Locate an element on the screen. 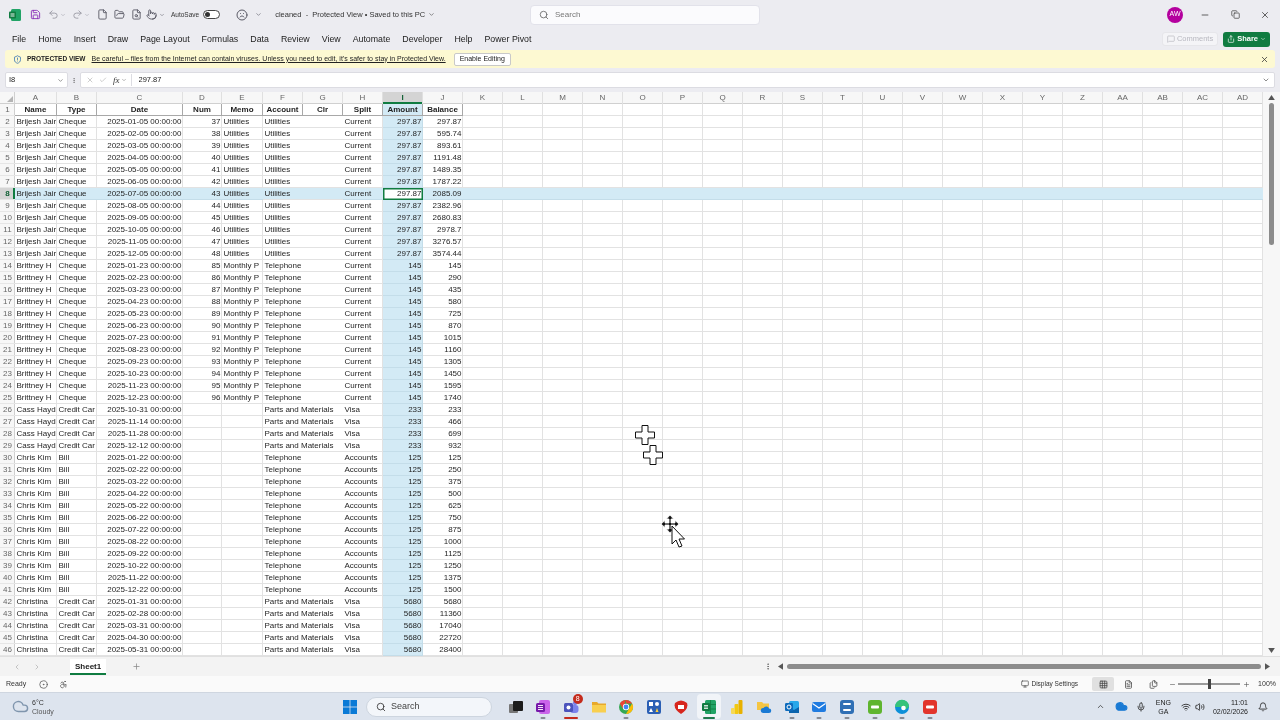  notifications-icon is located at coordinates (1263, 706).